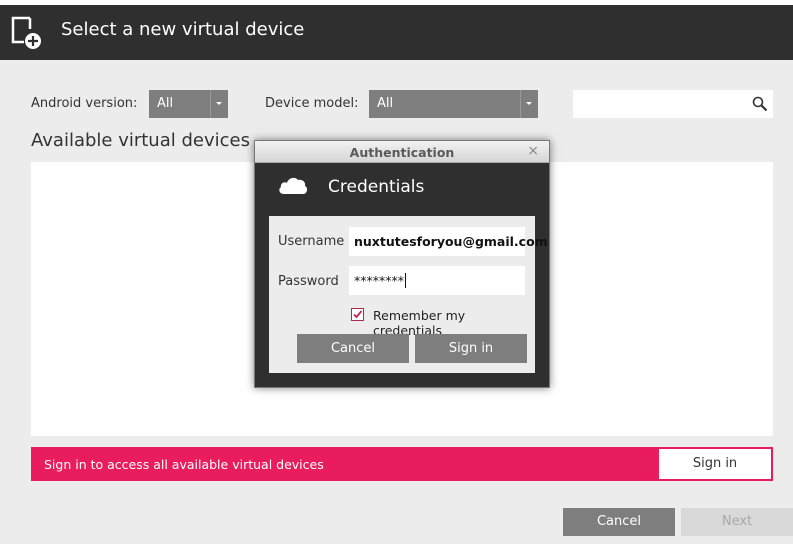 The image size is (793, 544). I want to click on dialog-heading: Credentials, so click(376, 187).